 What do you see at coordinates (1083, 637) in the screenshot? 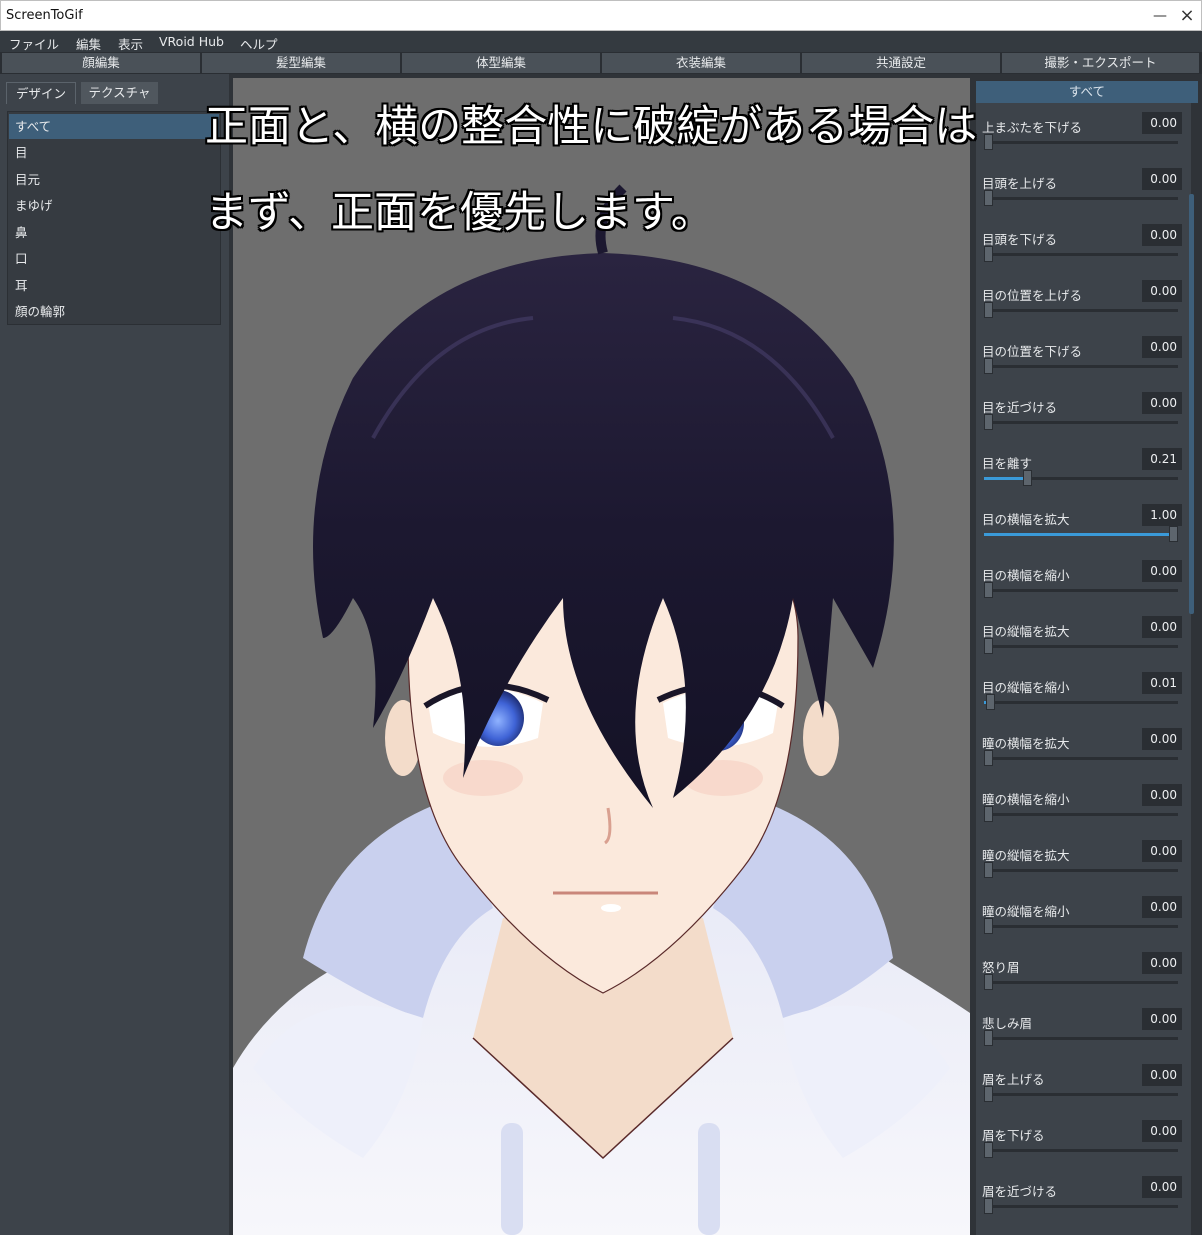
I see `param-row: 目の縦幅を拡大 0.00` at bounding box center [1083, 637].